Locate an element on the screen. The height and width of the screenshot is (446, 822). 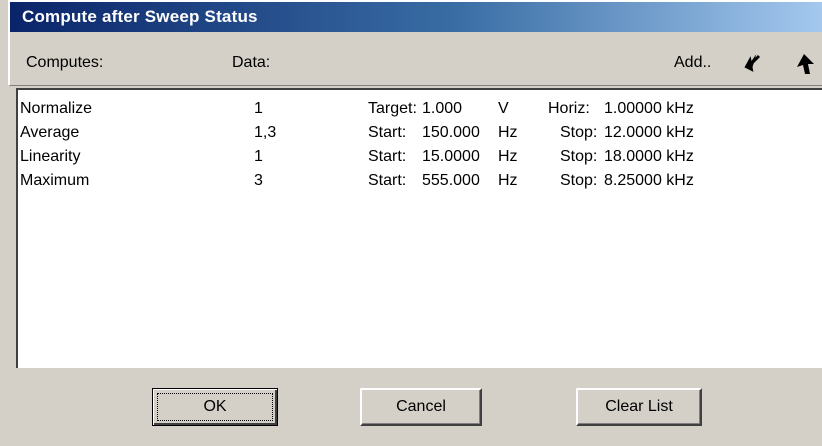
arrow-up-icon is located at coordinates (805, 64).